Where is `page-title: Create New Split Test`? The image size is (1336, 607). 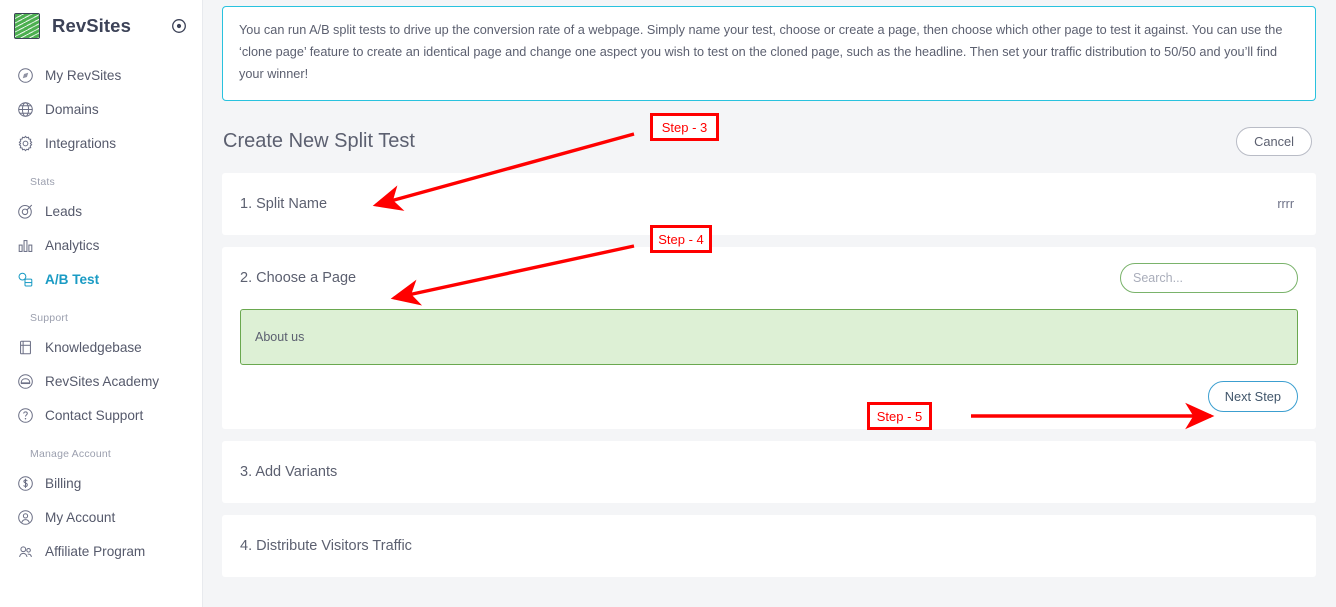 page-title: Create New Split Test is located at coordinates (319, 141).